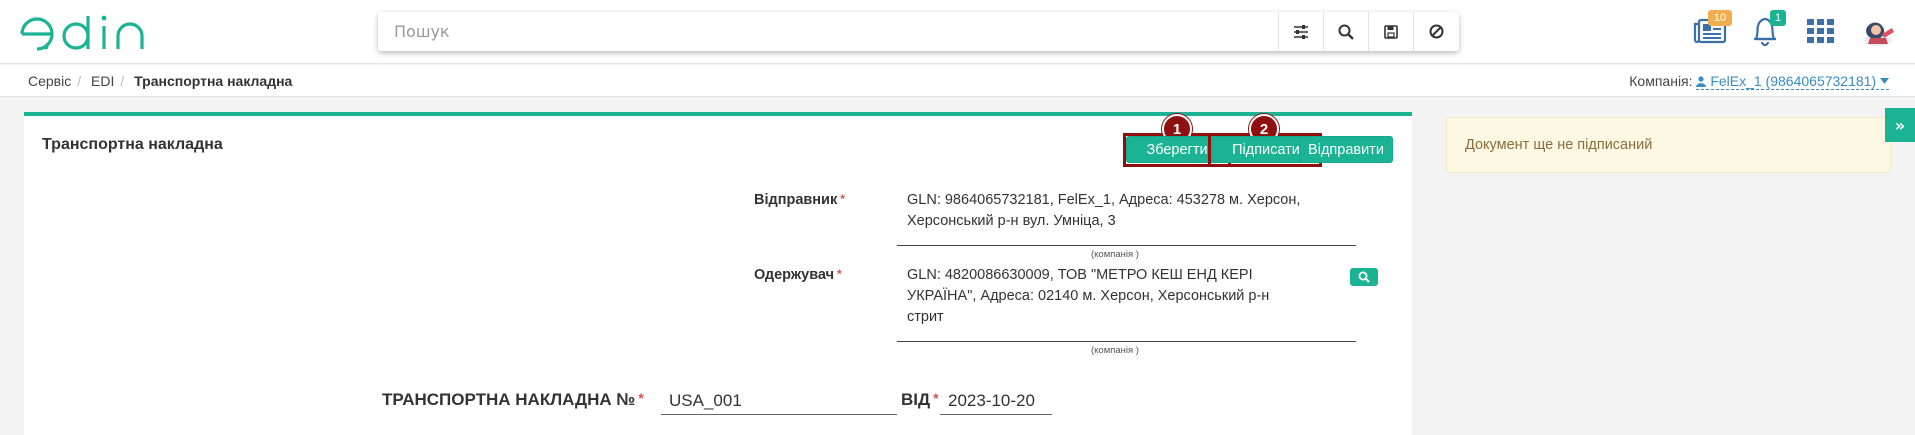 The image size is (1915, 435). What do you see at coordinates (799, 200) in the screenshot?
I see `sender-label: Відправник *` at bounding box center [799, 200].